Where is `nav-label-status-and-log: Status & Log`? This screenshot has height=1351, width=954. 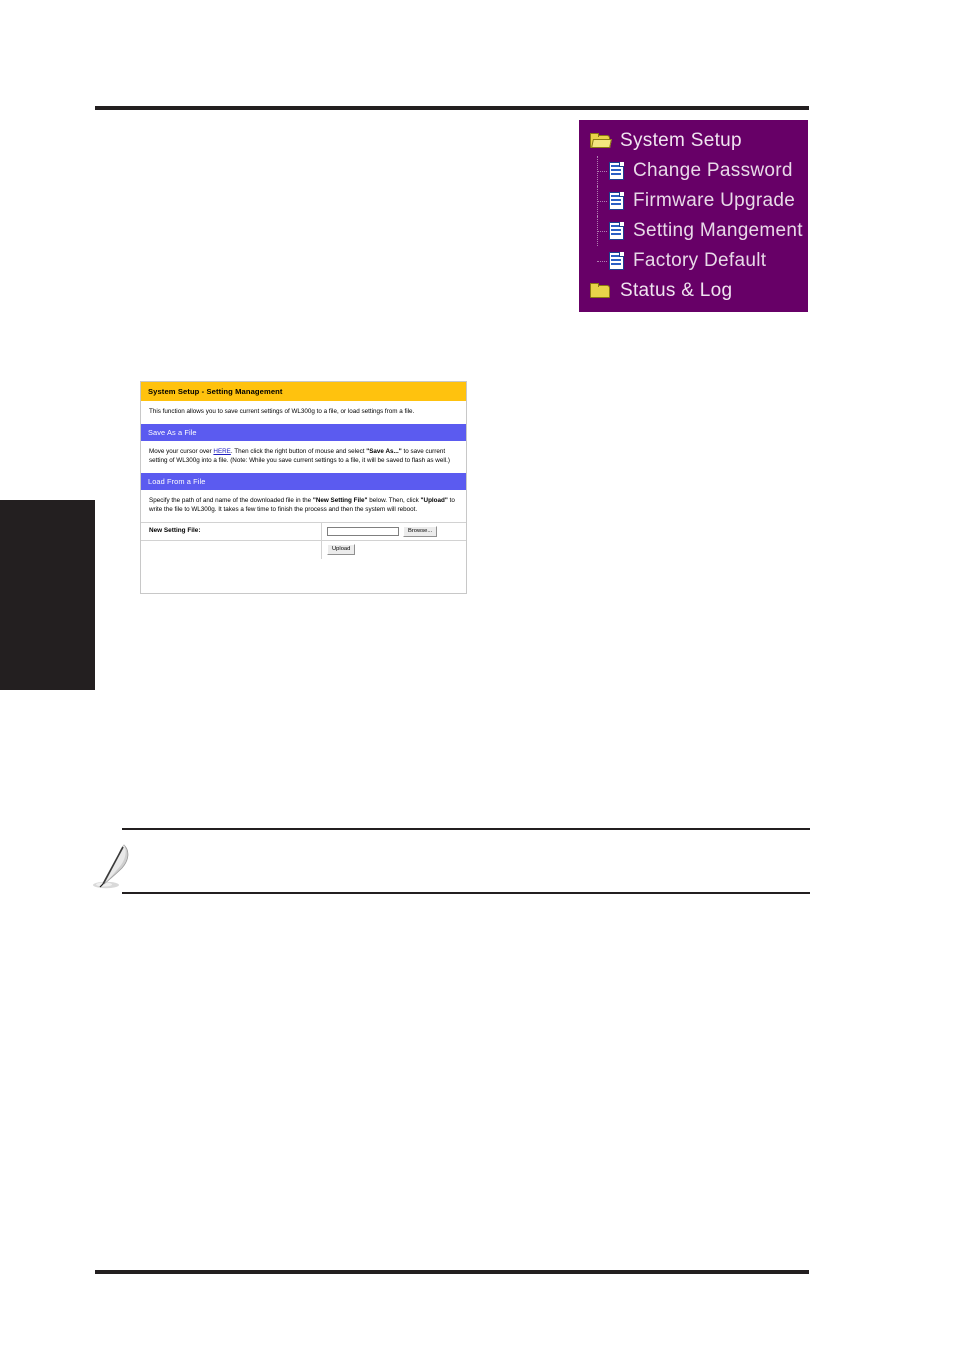
nav-label-status-and-log: Status & Log is located at coordinates (676, 290).